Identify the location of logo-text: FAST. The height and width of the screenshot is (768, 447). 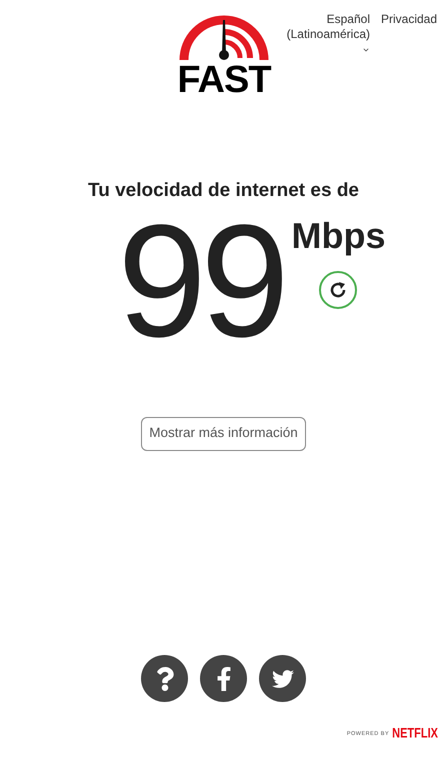
(224, 80).